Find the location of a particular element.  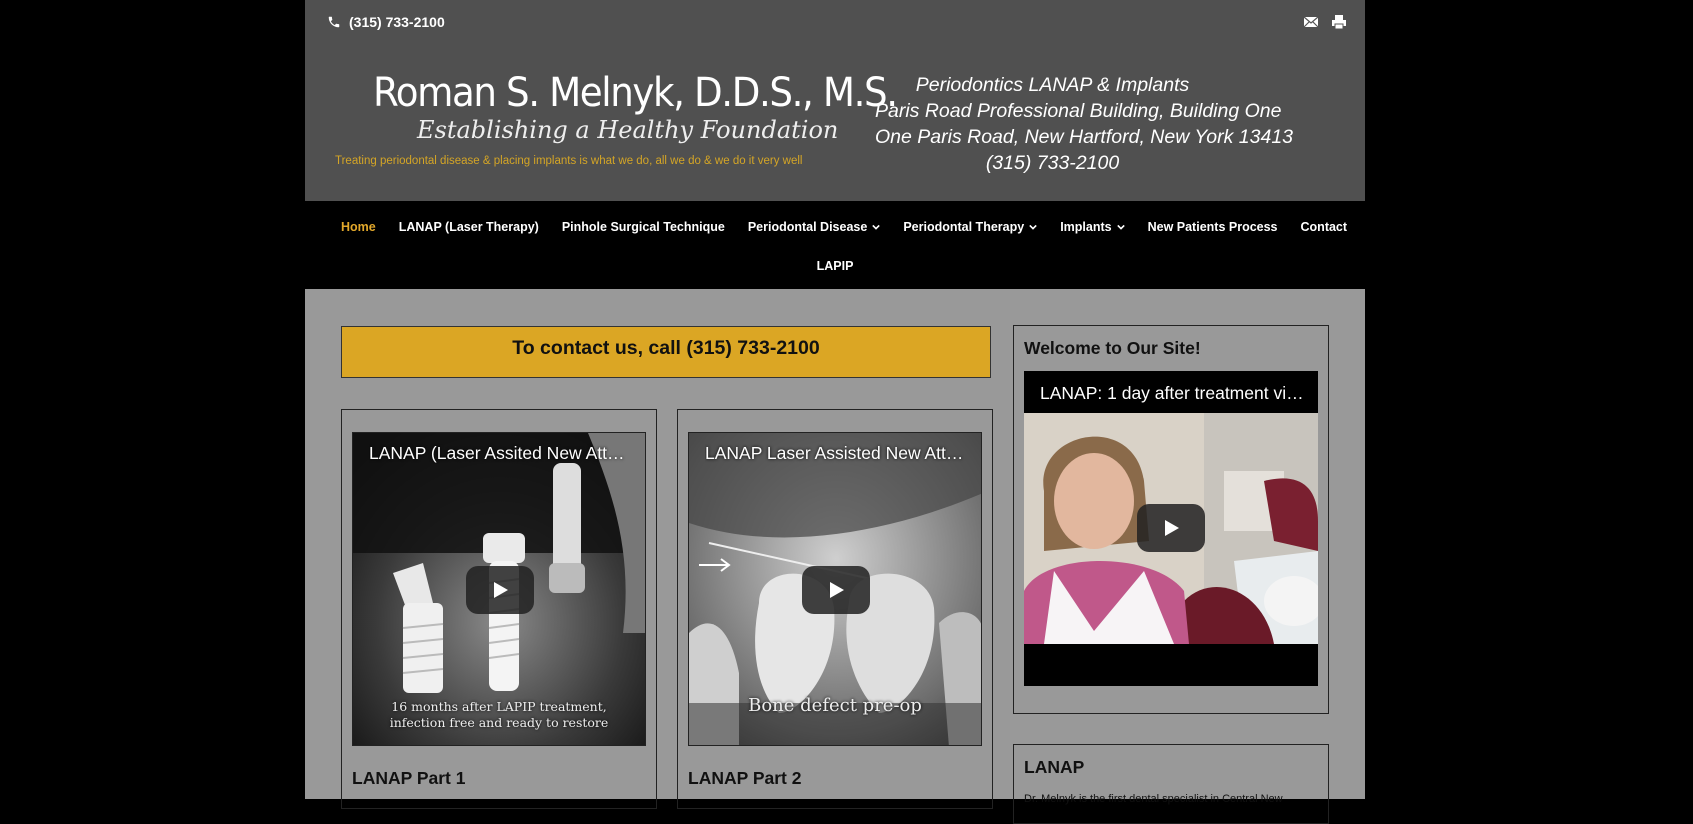

top-phone-number: (315) 733-2100 is located at coordinates (397, 22).